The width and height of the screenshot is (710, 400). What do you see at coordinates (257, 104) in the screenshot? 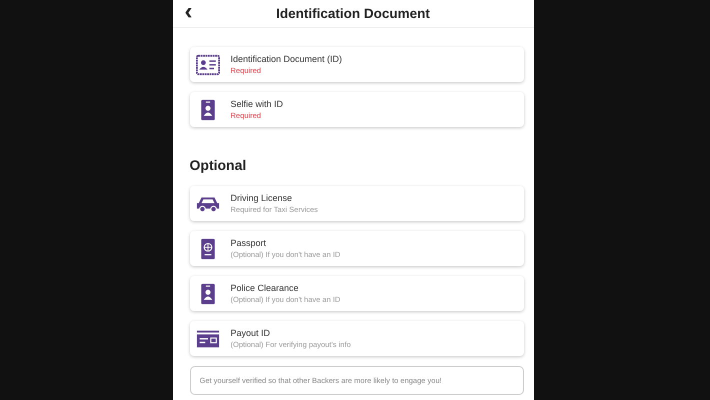
I see `document-title: Selfie with ID` at bounding box center [257, 104].